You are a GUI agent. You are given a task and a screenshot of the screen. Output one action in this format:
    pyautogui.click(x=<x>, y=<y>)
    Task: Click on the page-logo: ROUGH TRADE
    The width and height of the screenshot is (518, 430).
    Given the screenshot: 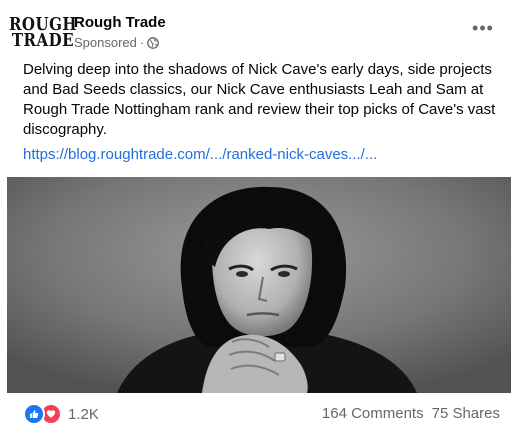 What is the action you would take?
    pyautogui.click(x=43, y=32)
    